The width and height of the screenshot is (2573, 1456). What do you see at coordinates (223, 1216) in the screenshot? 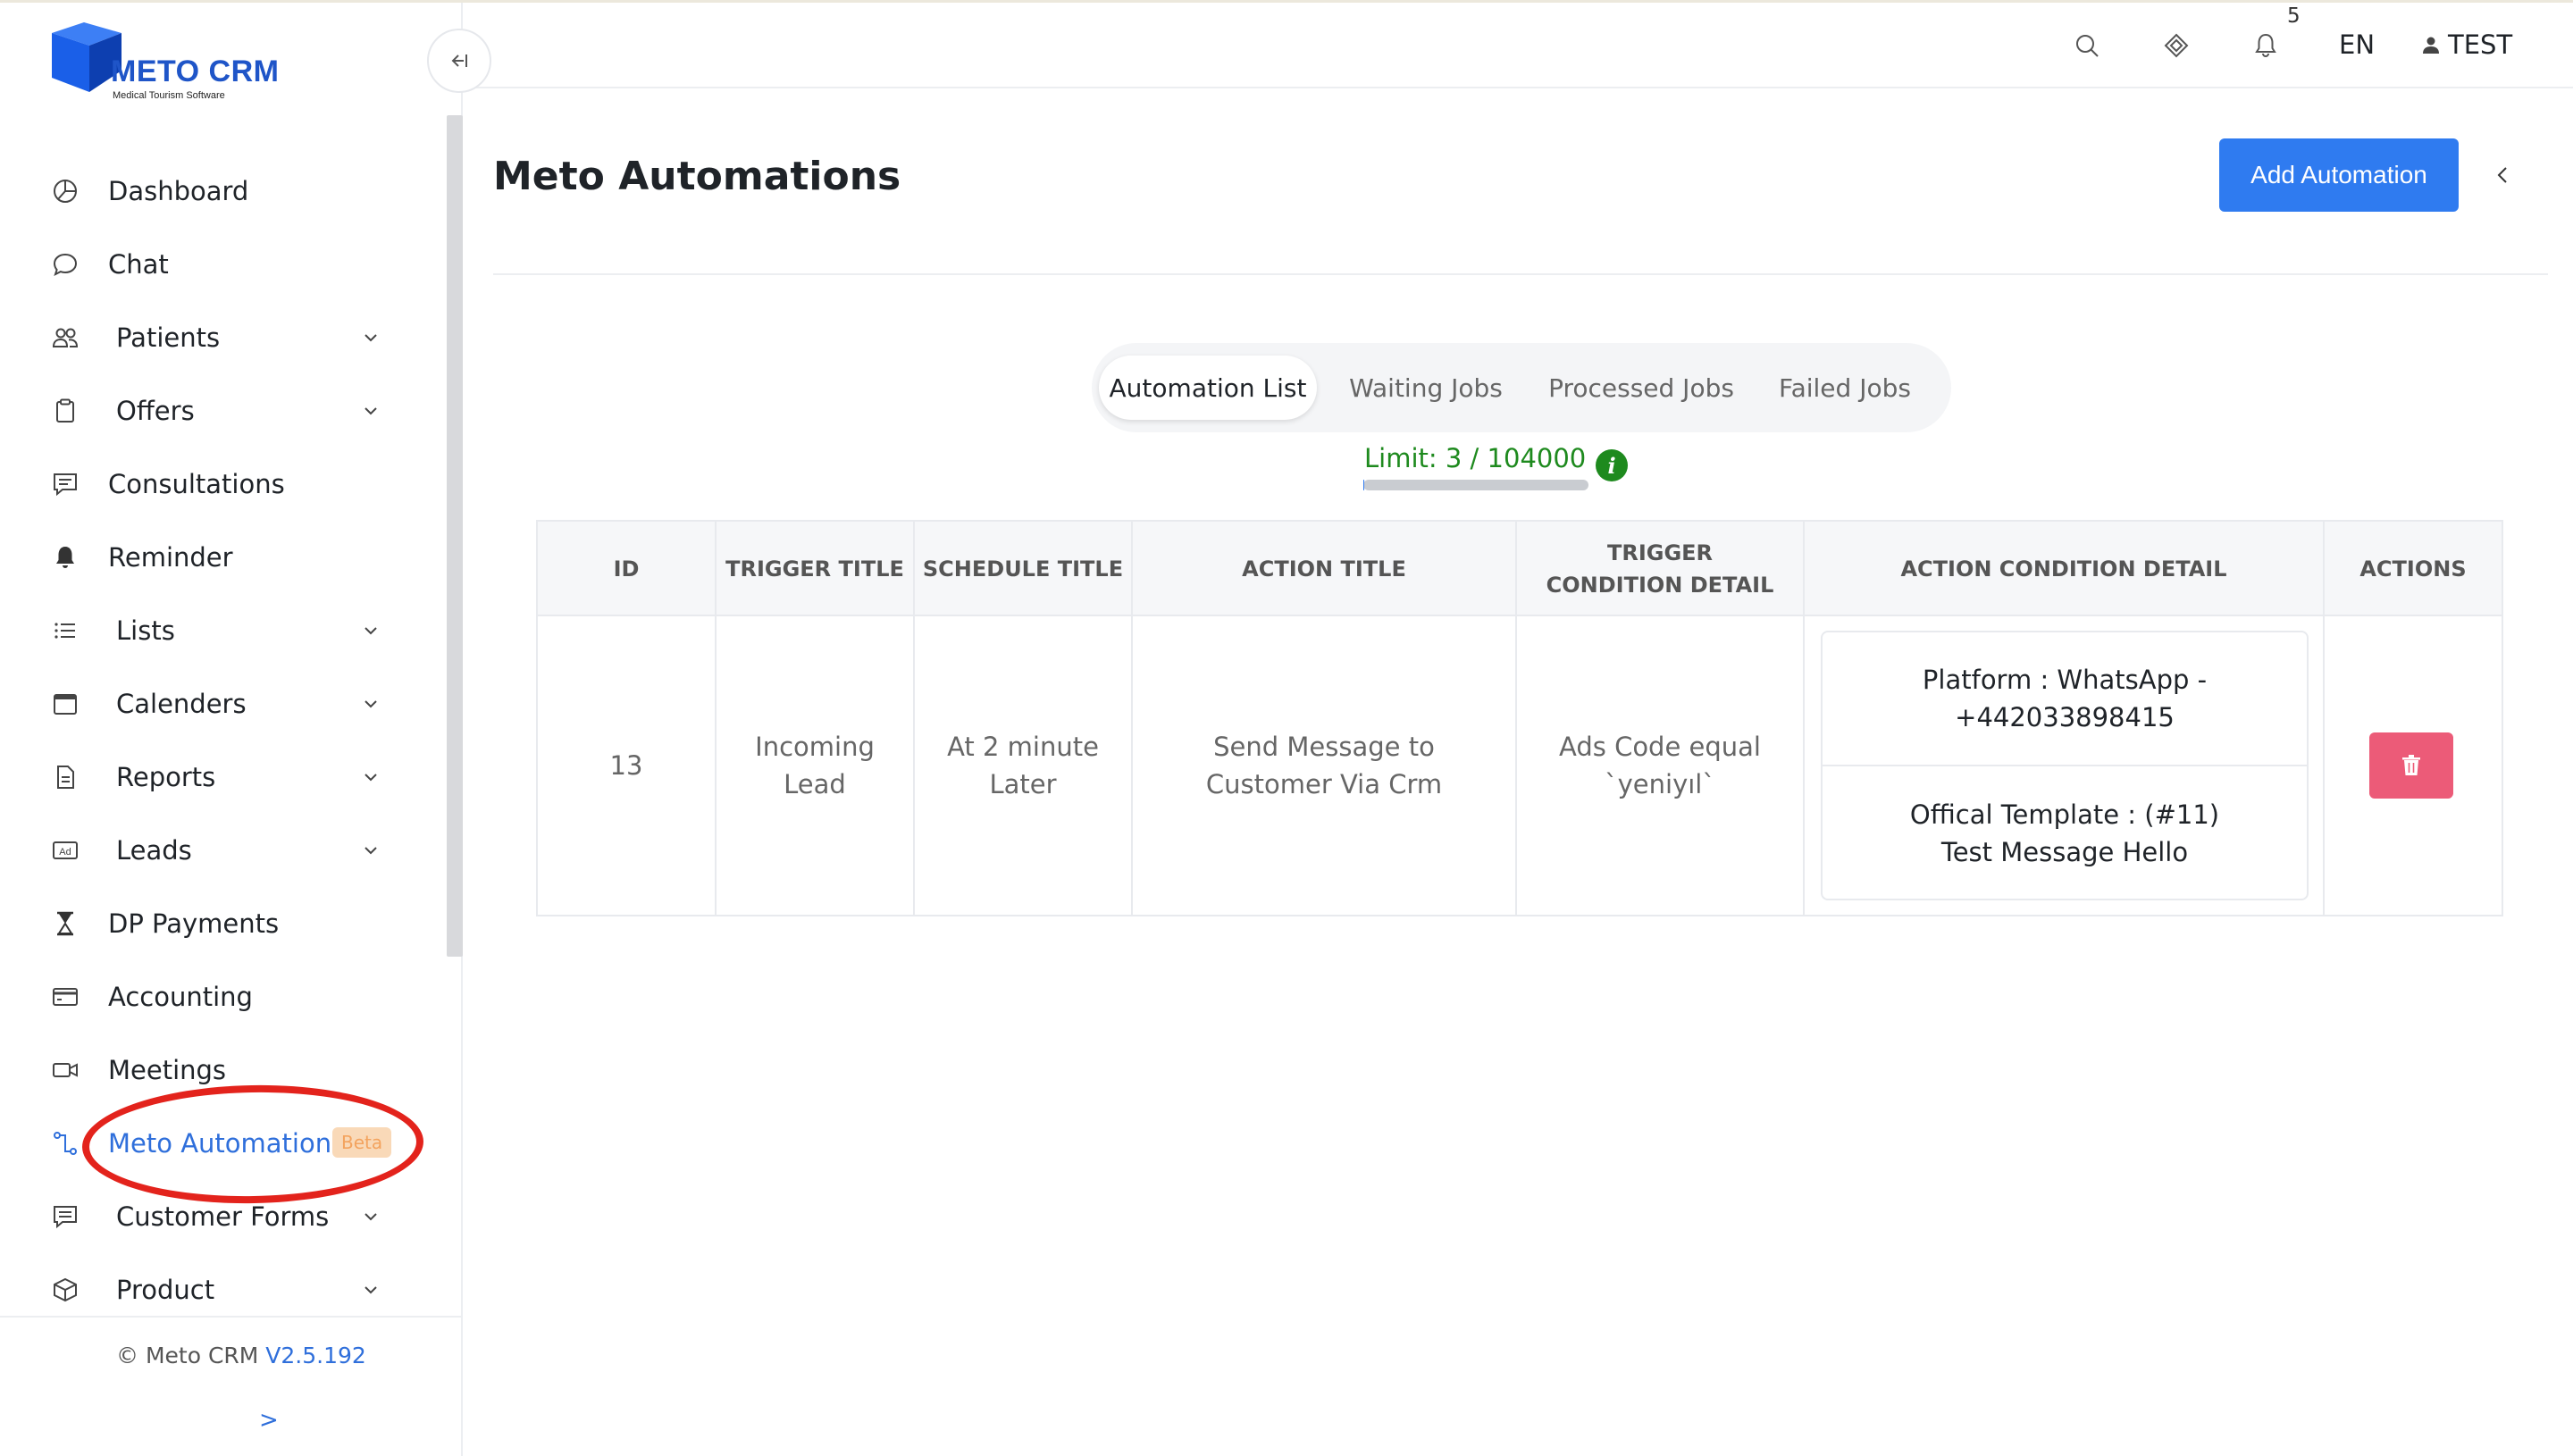
I see `sidebar-item-label: Customer Forms` at bounding box center [223, 1216].